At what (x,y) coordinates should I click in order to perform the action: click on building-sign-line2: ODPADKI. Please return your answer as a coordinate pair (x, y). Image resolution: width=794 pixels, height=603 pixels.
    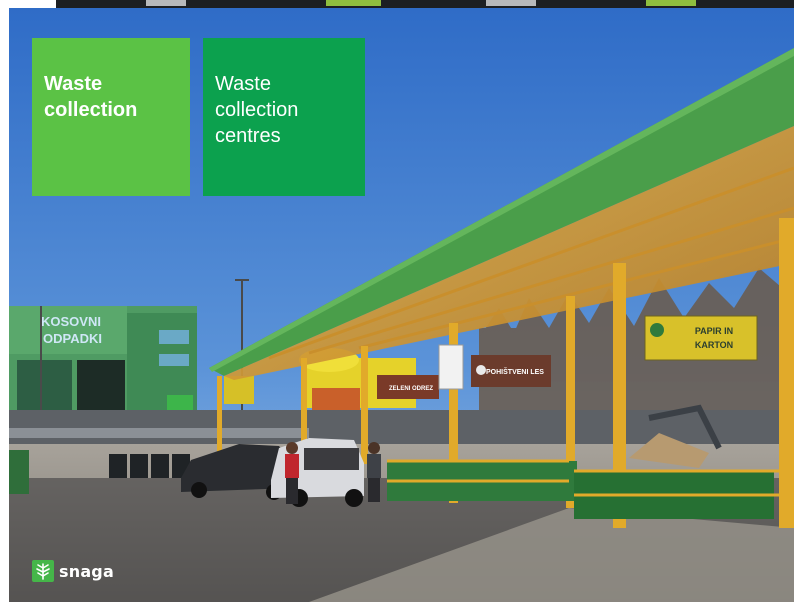
    Looking at the image, I should click on (72, 338).